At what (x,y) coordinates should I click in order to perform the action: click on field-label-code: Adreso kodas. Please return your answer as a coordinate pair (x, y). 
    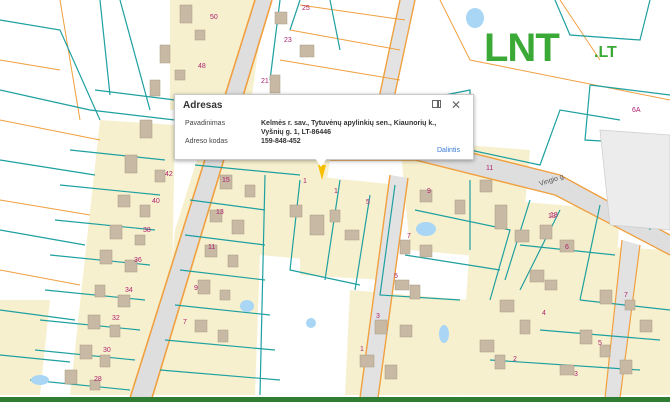
    Looking at the image, I should click on (206, 141).